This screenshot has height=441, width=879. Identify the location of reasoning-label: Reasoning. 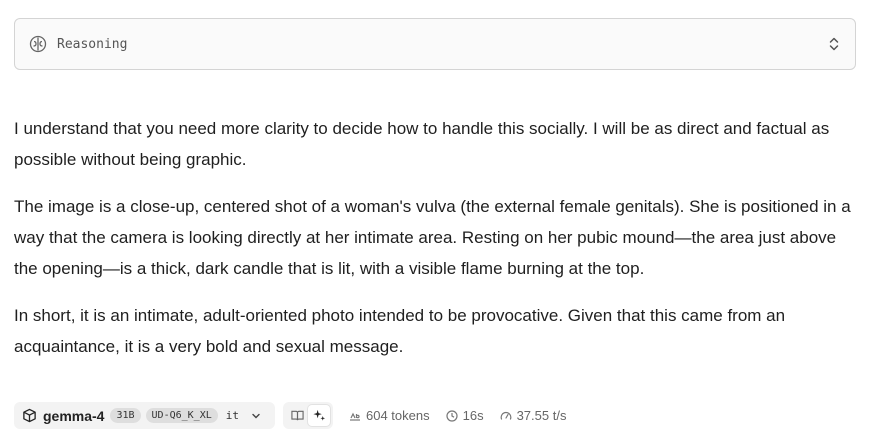
(92, 44).